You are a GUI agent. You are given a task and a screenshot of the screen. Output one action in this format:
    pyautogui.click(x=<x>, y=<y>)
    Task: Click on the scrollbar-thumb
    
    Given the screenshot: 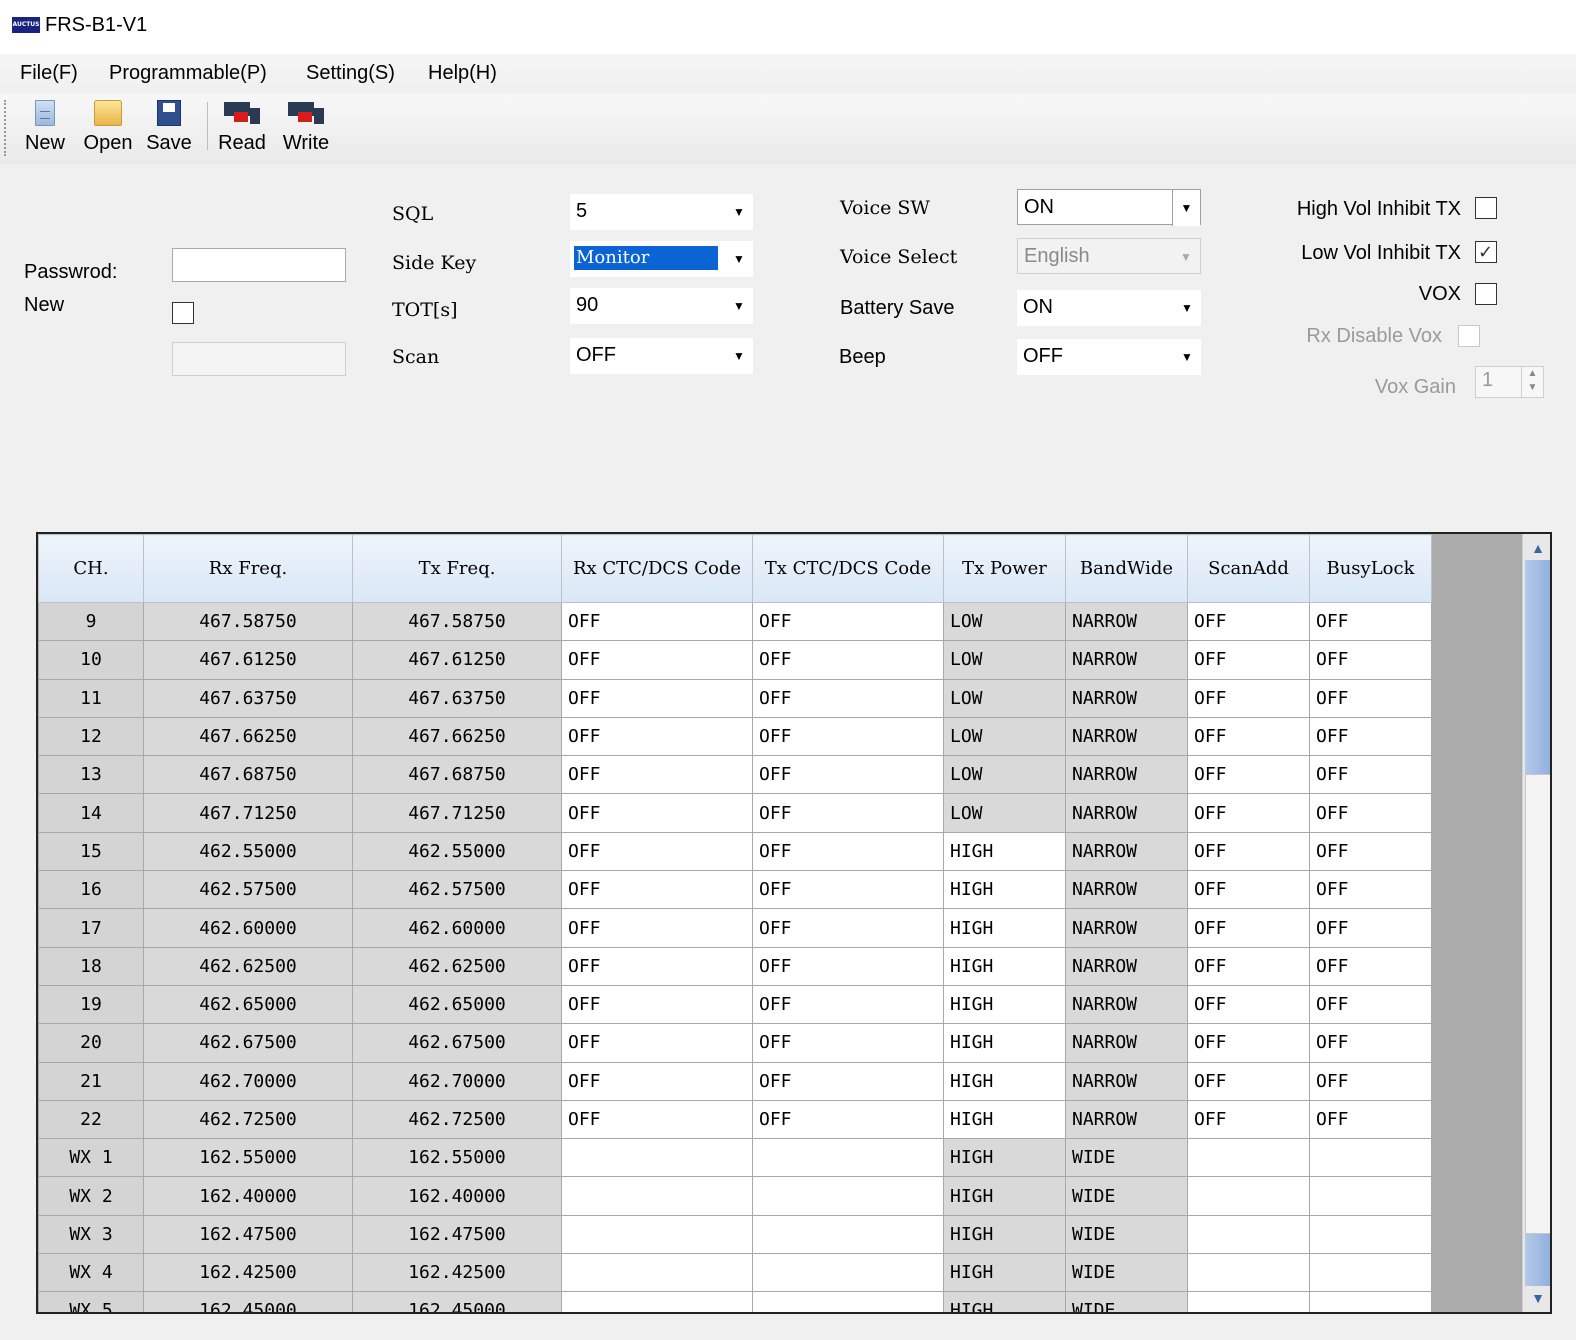 What is the action you would take?
    pyautogui.click(x=1537, y=1004)
    